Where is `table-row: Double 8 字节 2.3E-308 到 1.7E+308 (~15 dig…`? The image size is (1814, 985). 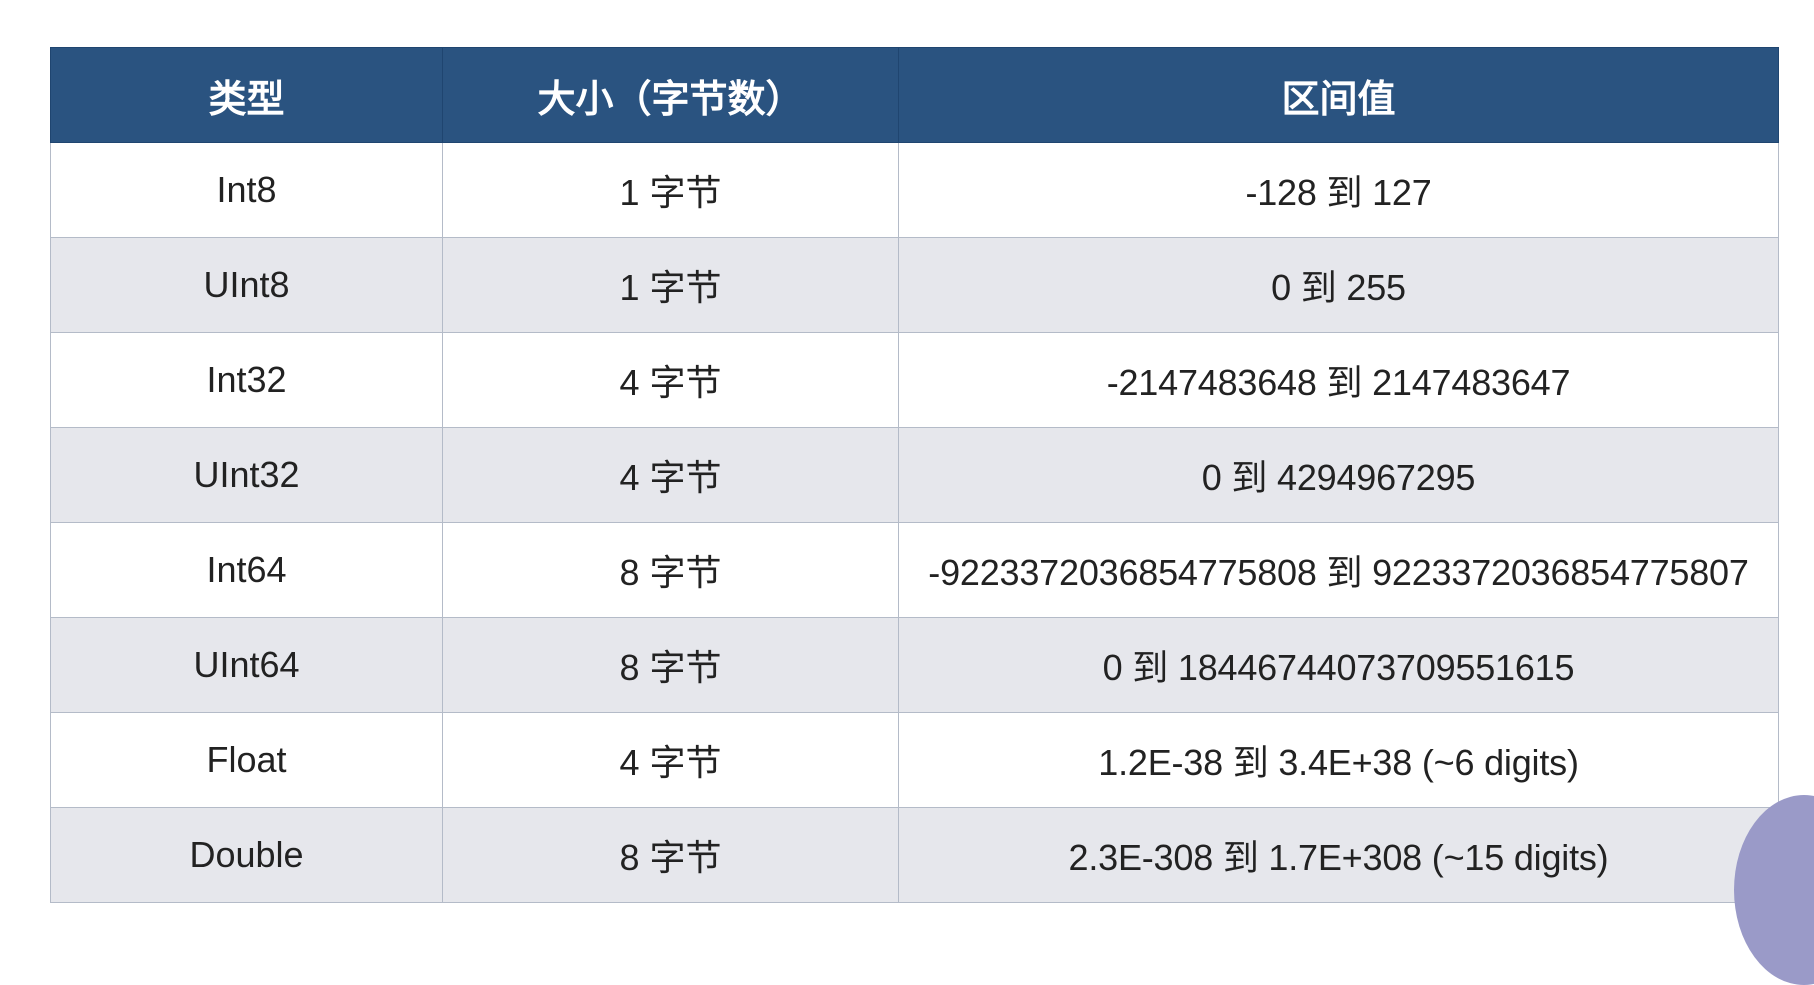
table-row: Double 8 字节 2.3E-308 到 1.7E+308 (~15 dig… is located at coordinates (914, 855).